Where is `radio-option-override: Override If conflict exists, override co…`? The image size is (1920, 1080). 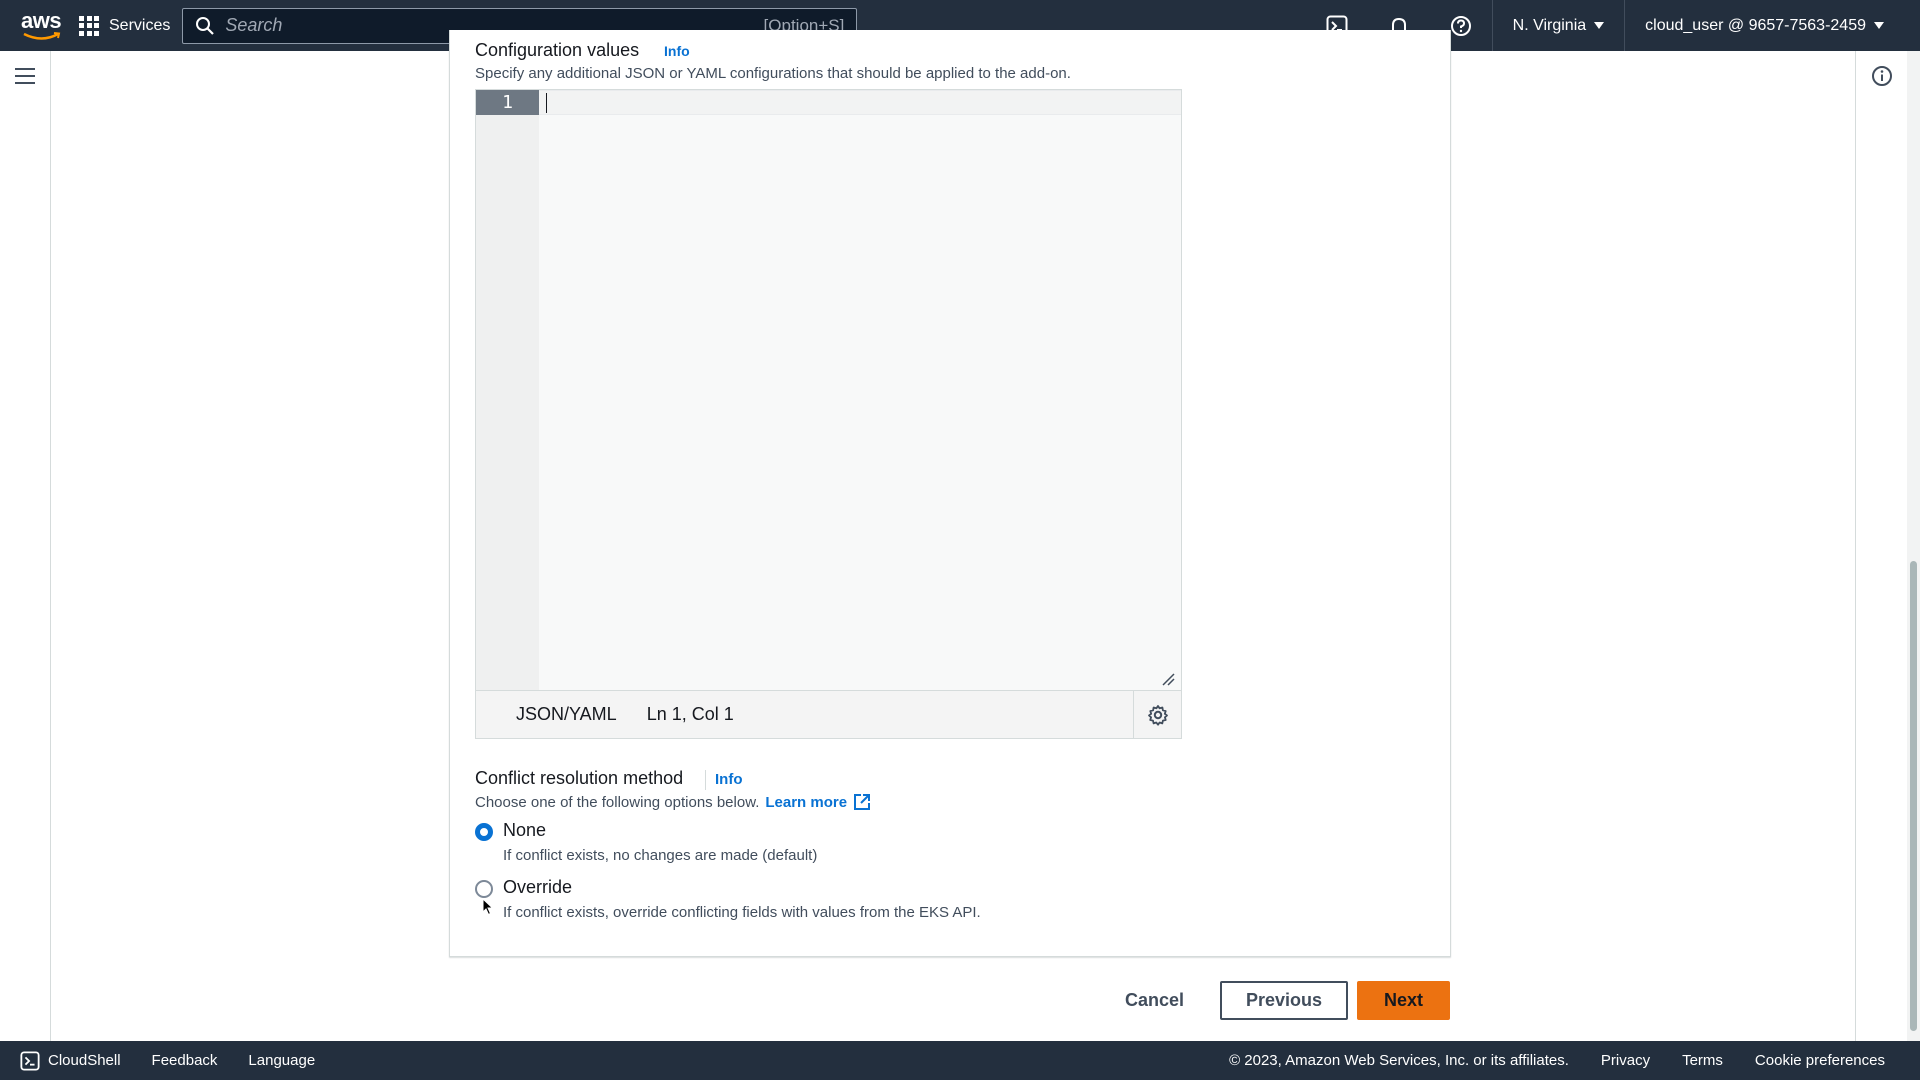 radio-option-override: Override If conflict exists, override co… is located at coordinates (728, 899).